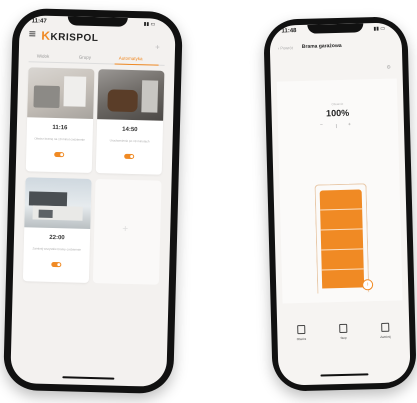 The width and height of the screenshot is (417, 403). What do you see at coordinates (57, 249) in the screenshot?
I see `card-description: Zamknij wszystkie bramy codziennie` at bounding box center [57, 249].